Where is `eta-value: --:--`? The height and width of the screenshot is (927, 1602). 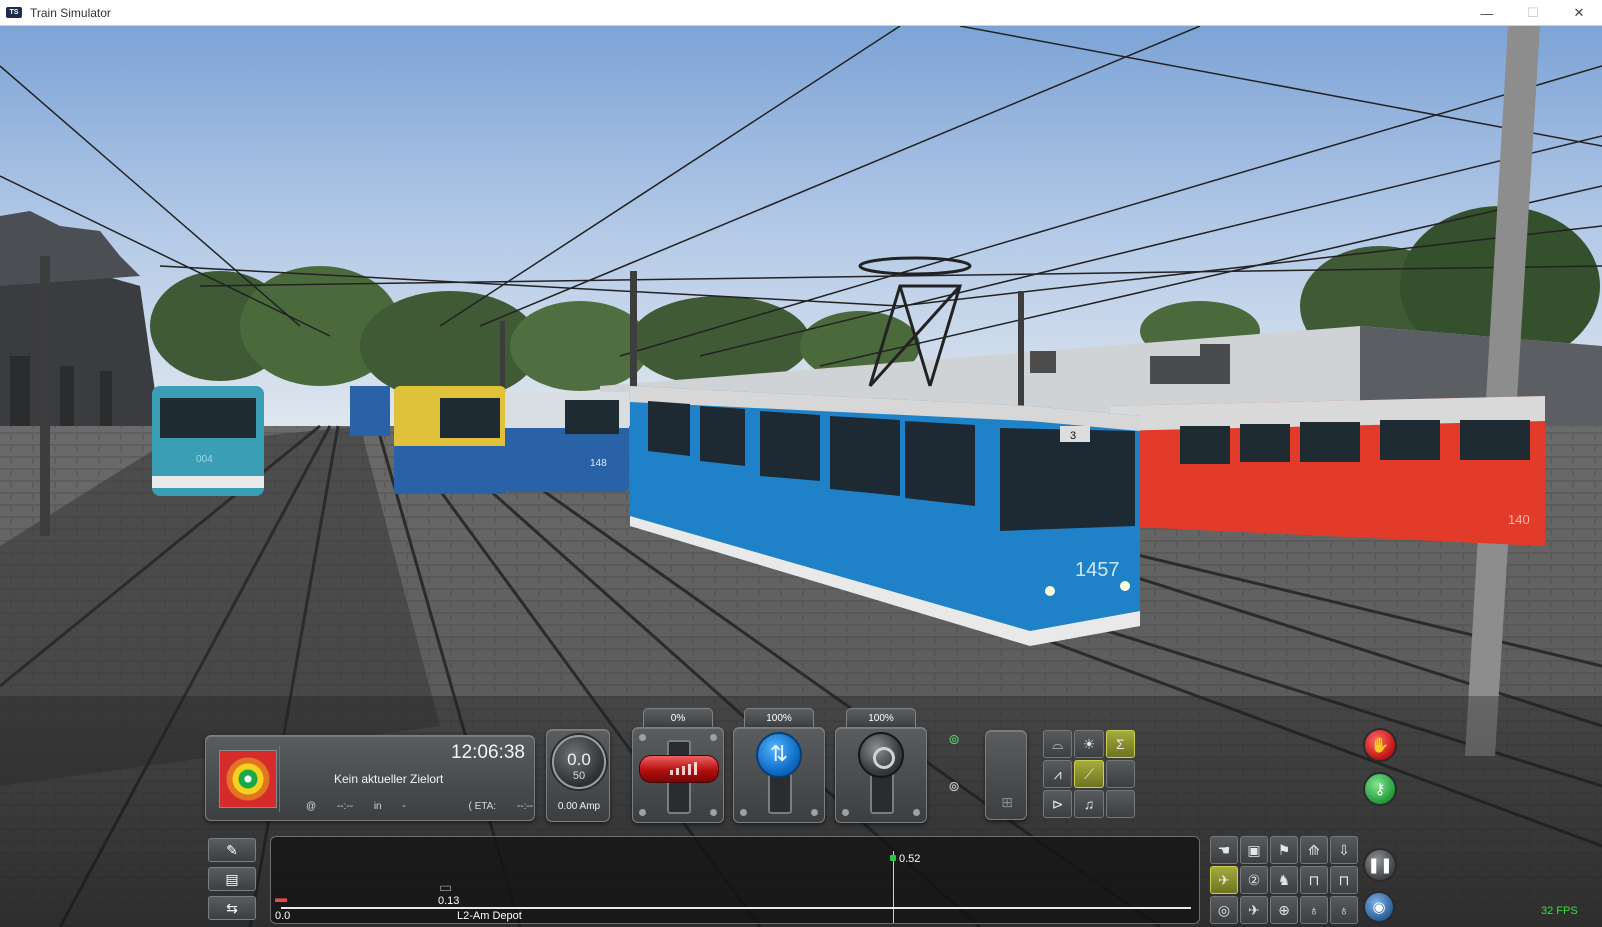 eta-value: --:-- is located at coordinates (525, 806).